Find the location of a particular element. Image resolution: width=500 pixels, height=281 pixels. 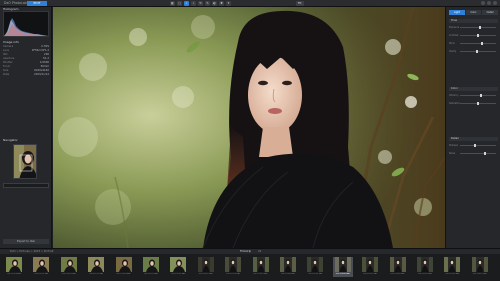

thumb-filename: DSCF1026.RAF is located at coordinates (342, 274).